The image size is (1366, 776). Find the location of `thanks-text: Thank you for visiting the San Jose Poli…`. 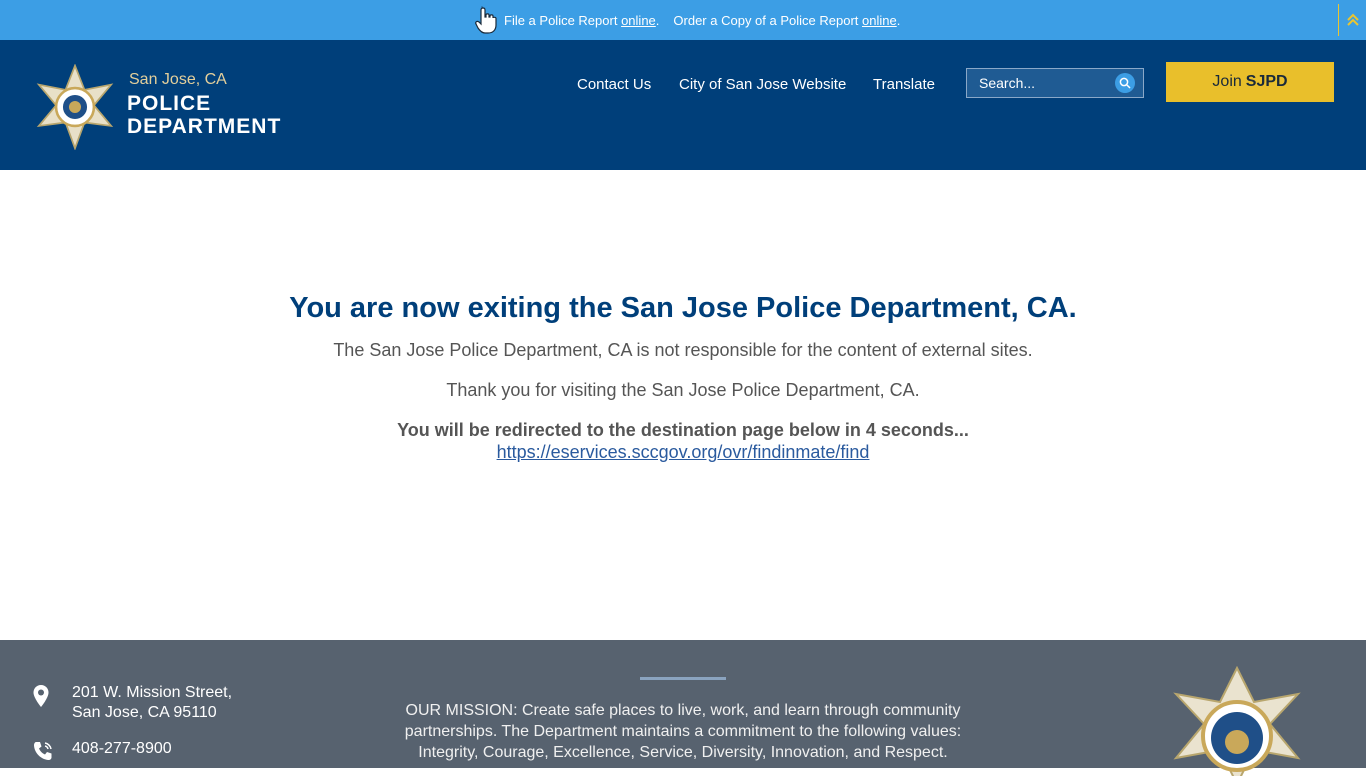

thanks-text: Thank you for visiting the San Jose Poli… is located at coordinates (683, 390).